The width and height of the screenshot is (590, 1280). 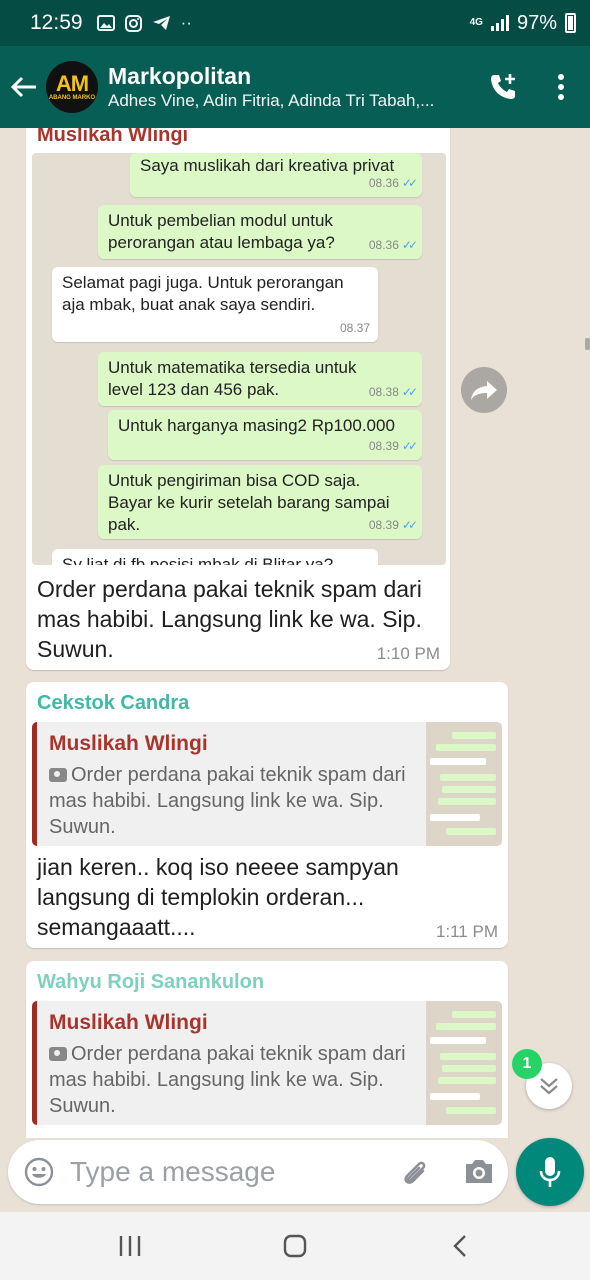 I want to click on paperclip-icon, so click(x=415, y=1172).